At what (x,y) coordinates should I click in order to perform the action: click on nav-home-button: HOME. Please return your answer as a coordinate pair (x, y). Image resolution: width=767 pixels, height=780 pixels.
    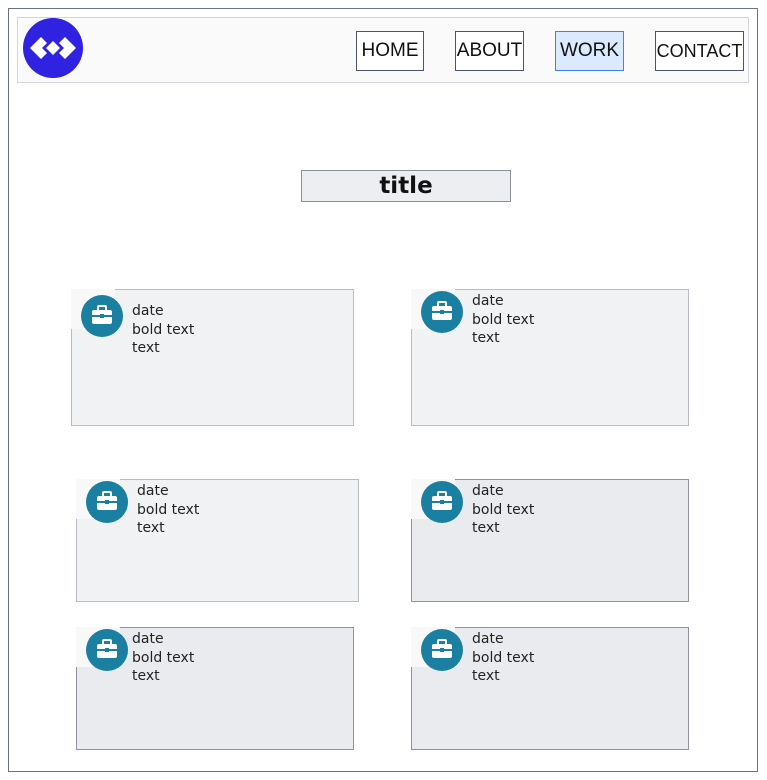
    Looking at the image, I should click on (390, 51).